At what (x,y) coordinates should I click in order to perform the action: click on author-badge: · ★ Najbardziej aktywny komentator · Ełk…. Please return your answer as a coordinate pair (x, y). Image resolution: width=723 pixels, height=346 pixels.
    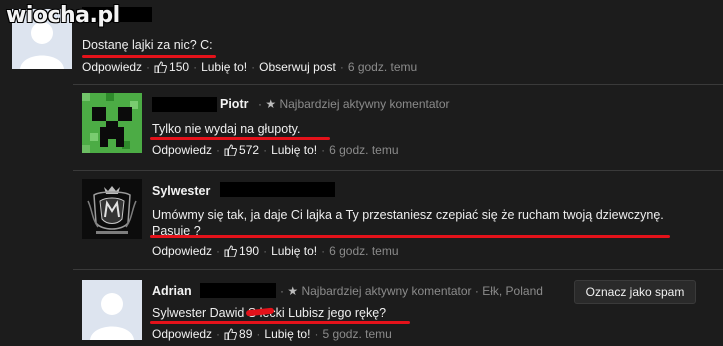
    Looking at the image, I should click on (411, 291).